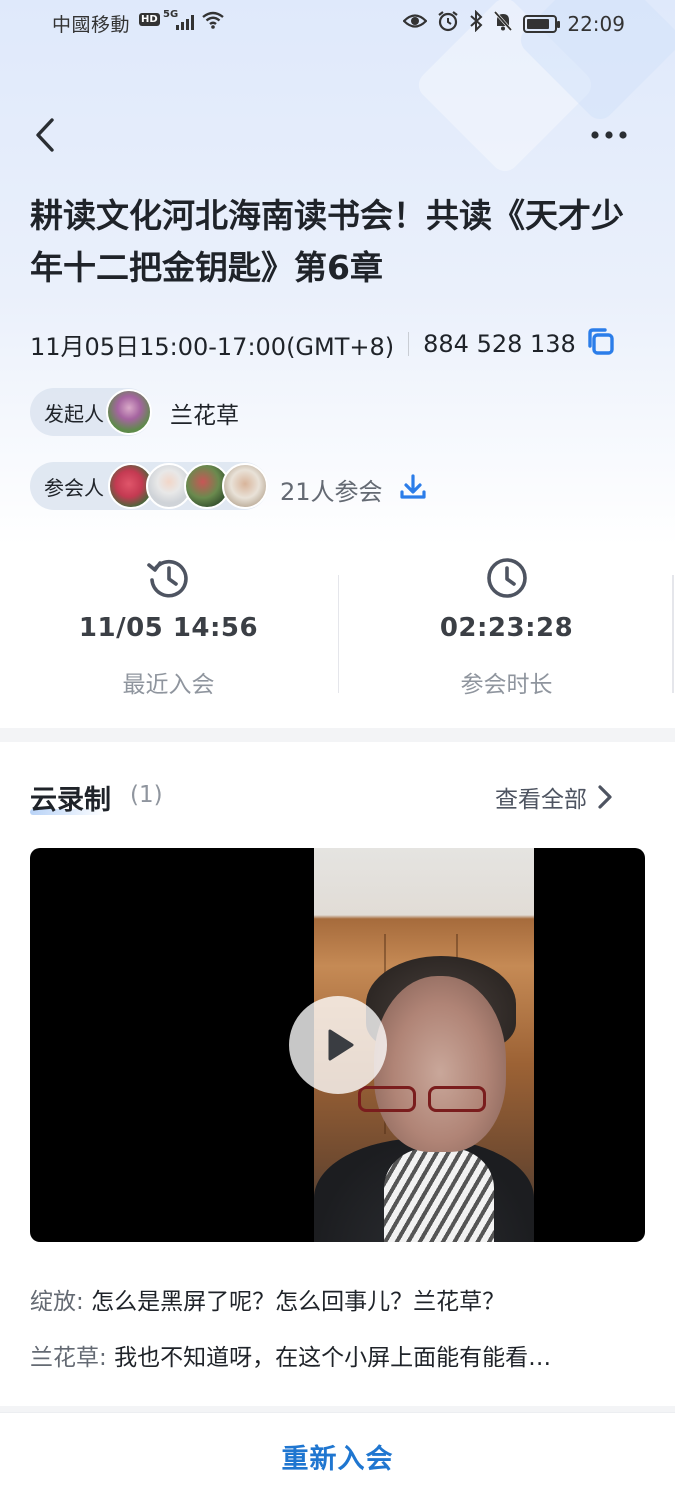 The width and height of the screenshot is (675, 1500). What do you see at coordinates (476, 23) in the screenshot?
I see `bluetooth-icon` at bounding box center [476, 23].